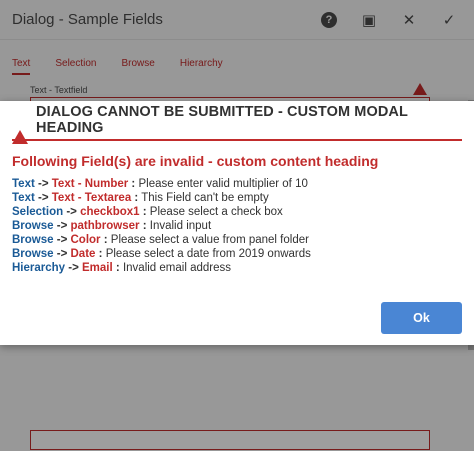 This screenshot has height=451, width=474. I want to click on alert-icon: !, so click(20, 128).